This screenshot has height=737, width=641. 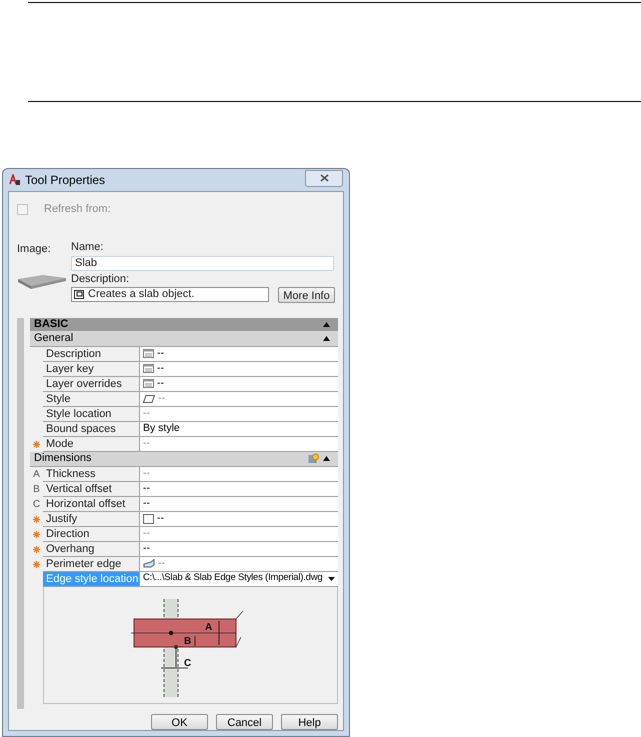 What do you see at coordinates (184, 339) in the screenshot?
I see `section-header: General` at bounding box center [184, 339].